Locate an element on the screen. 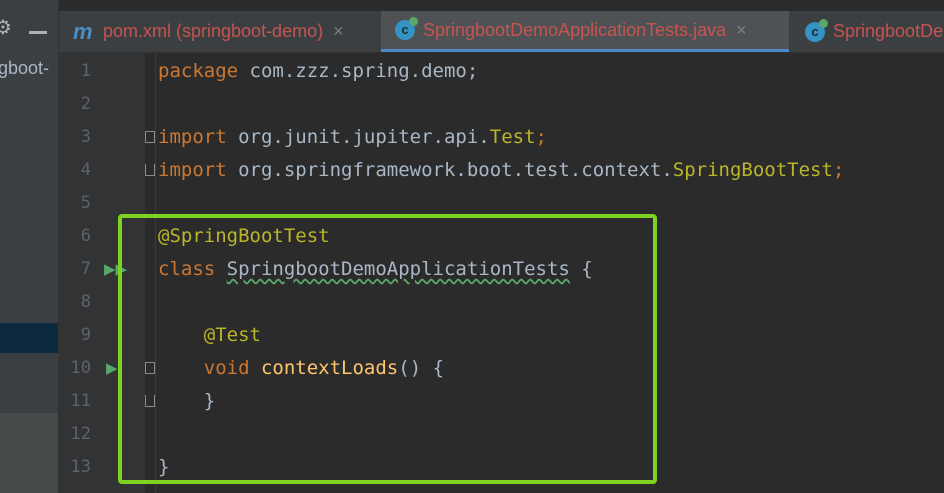 This screenshot has height=493, width=944. code-line: 6 @SpringBootTest is located at coordinates (501, 236).